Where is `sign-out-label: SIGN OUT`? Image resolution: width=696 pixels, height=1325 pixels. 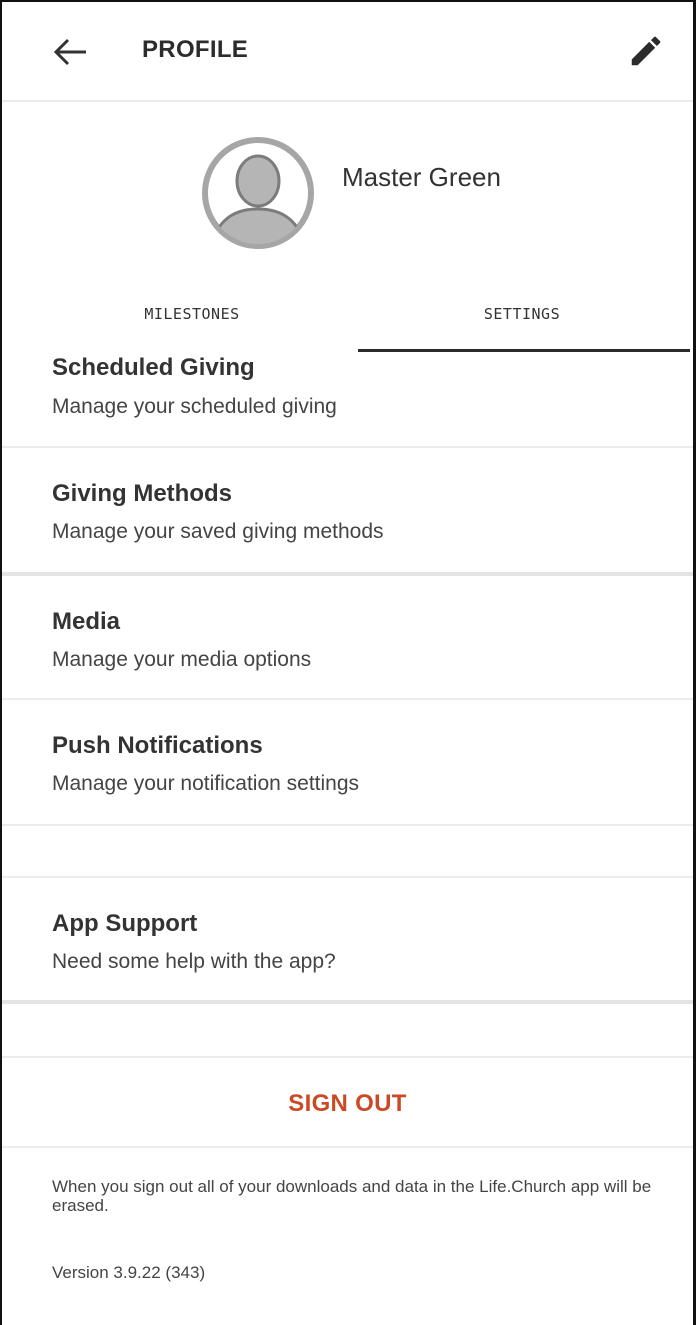 sign-out-label: SIGN OUT is located at coordinates (347, 1103).